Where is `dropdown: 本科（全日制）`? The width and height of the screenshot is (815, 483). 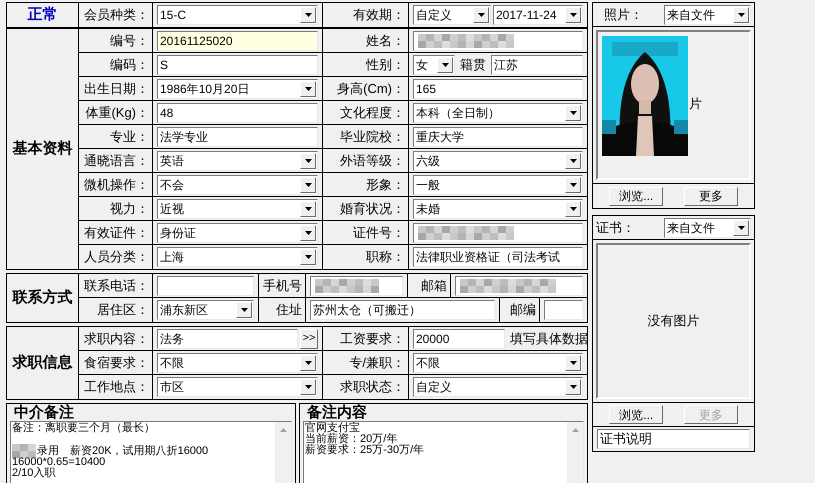 dropdown: 本科（全日制） is located at coordinates (498, 112).